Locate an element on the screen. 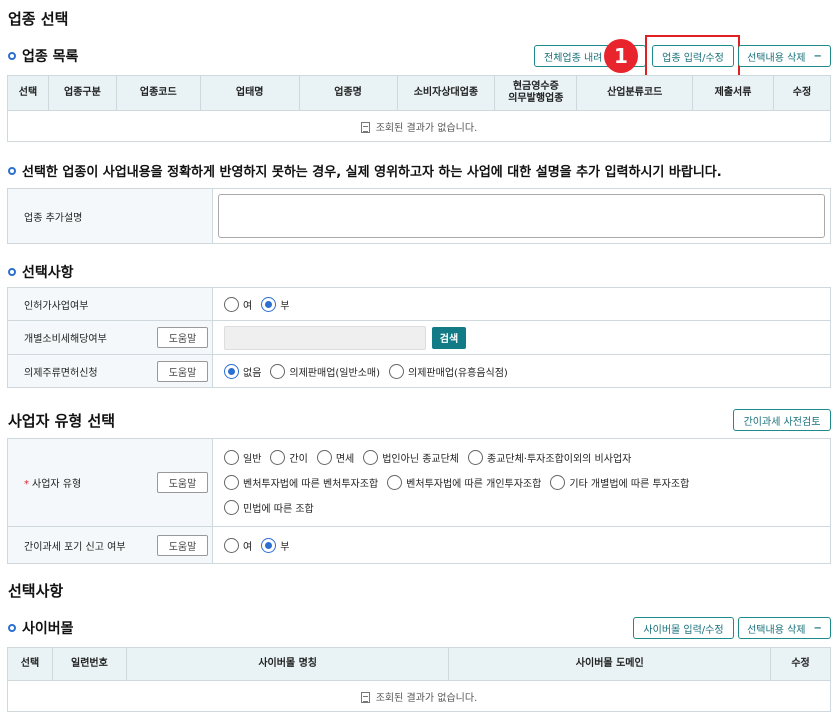 The width and height of the screenshot is (836, 721). biz-type-other-fund-radio: 기타 개별법에 따른 투자조합 is located at coordinates (619, 482).